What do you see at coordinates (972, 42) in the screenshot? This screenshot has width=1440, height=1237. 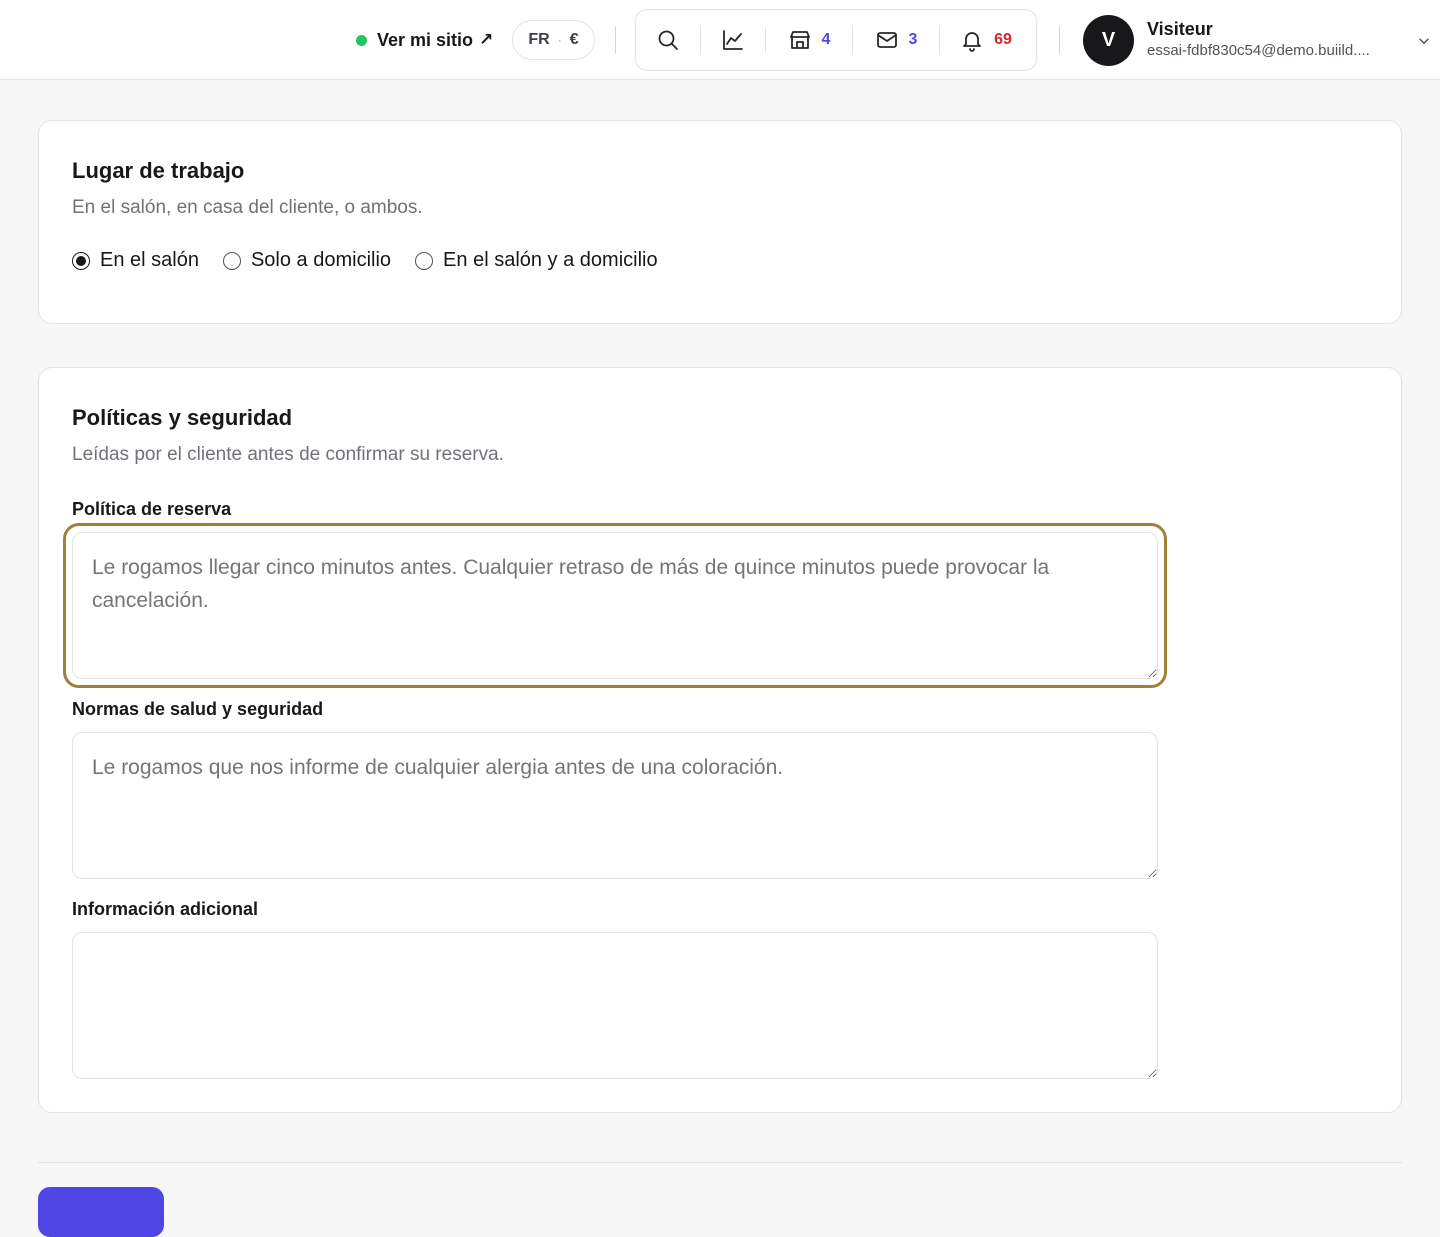 I see `bell-icon` at bounding box center [972, 42].